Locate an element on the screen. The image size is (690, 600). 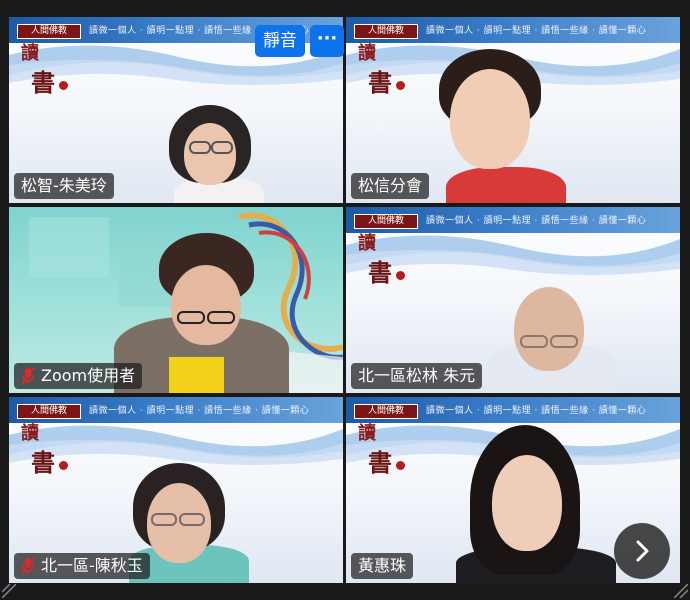
participant-name: 松信分會 is located at coordinates (390, 185).